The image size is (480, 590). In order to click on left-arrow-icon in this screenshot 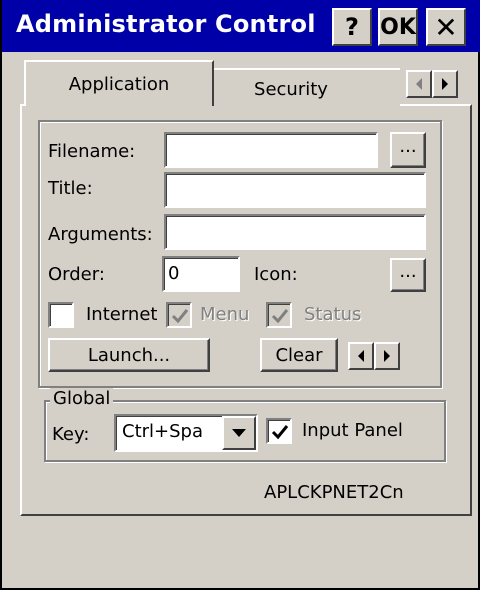, I will do `click(419, 84)`.